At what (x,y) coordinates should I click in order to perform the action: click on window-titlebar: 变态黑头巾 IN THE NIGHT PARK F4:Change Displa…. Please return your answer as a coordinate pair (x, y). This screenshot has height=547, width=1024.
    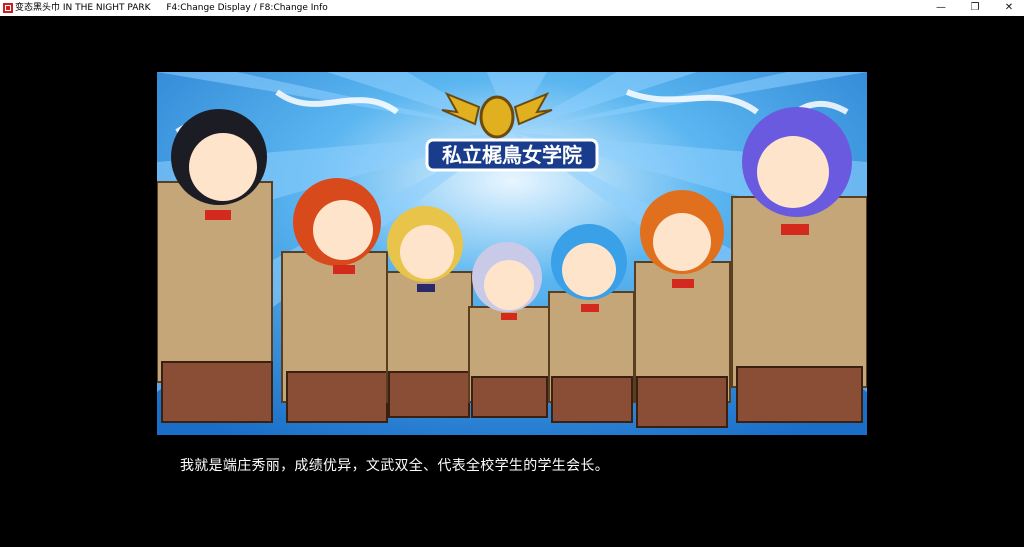
    Looking at the image, I should click on (512, 8).